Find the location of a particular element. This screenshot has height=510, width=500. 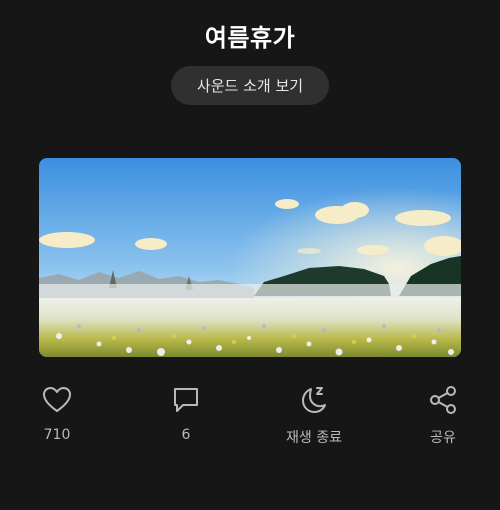

comment-count: 6 is located at coordinates (186, 435).